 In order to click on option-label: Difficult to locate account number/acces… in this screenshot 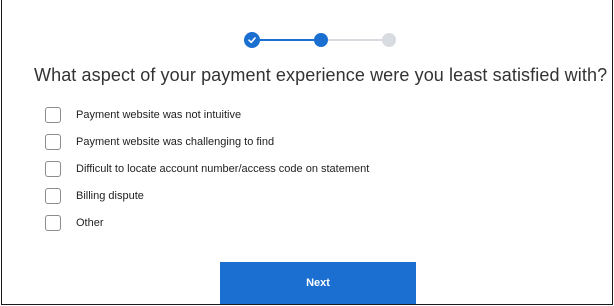, I will do `click(223, 168)`.